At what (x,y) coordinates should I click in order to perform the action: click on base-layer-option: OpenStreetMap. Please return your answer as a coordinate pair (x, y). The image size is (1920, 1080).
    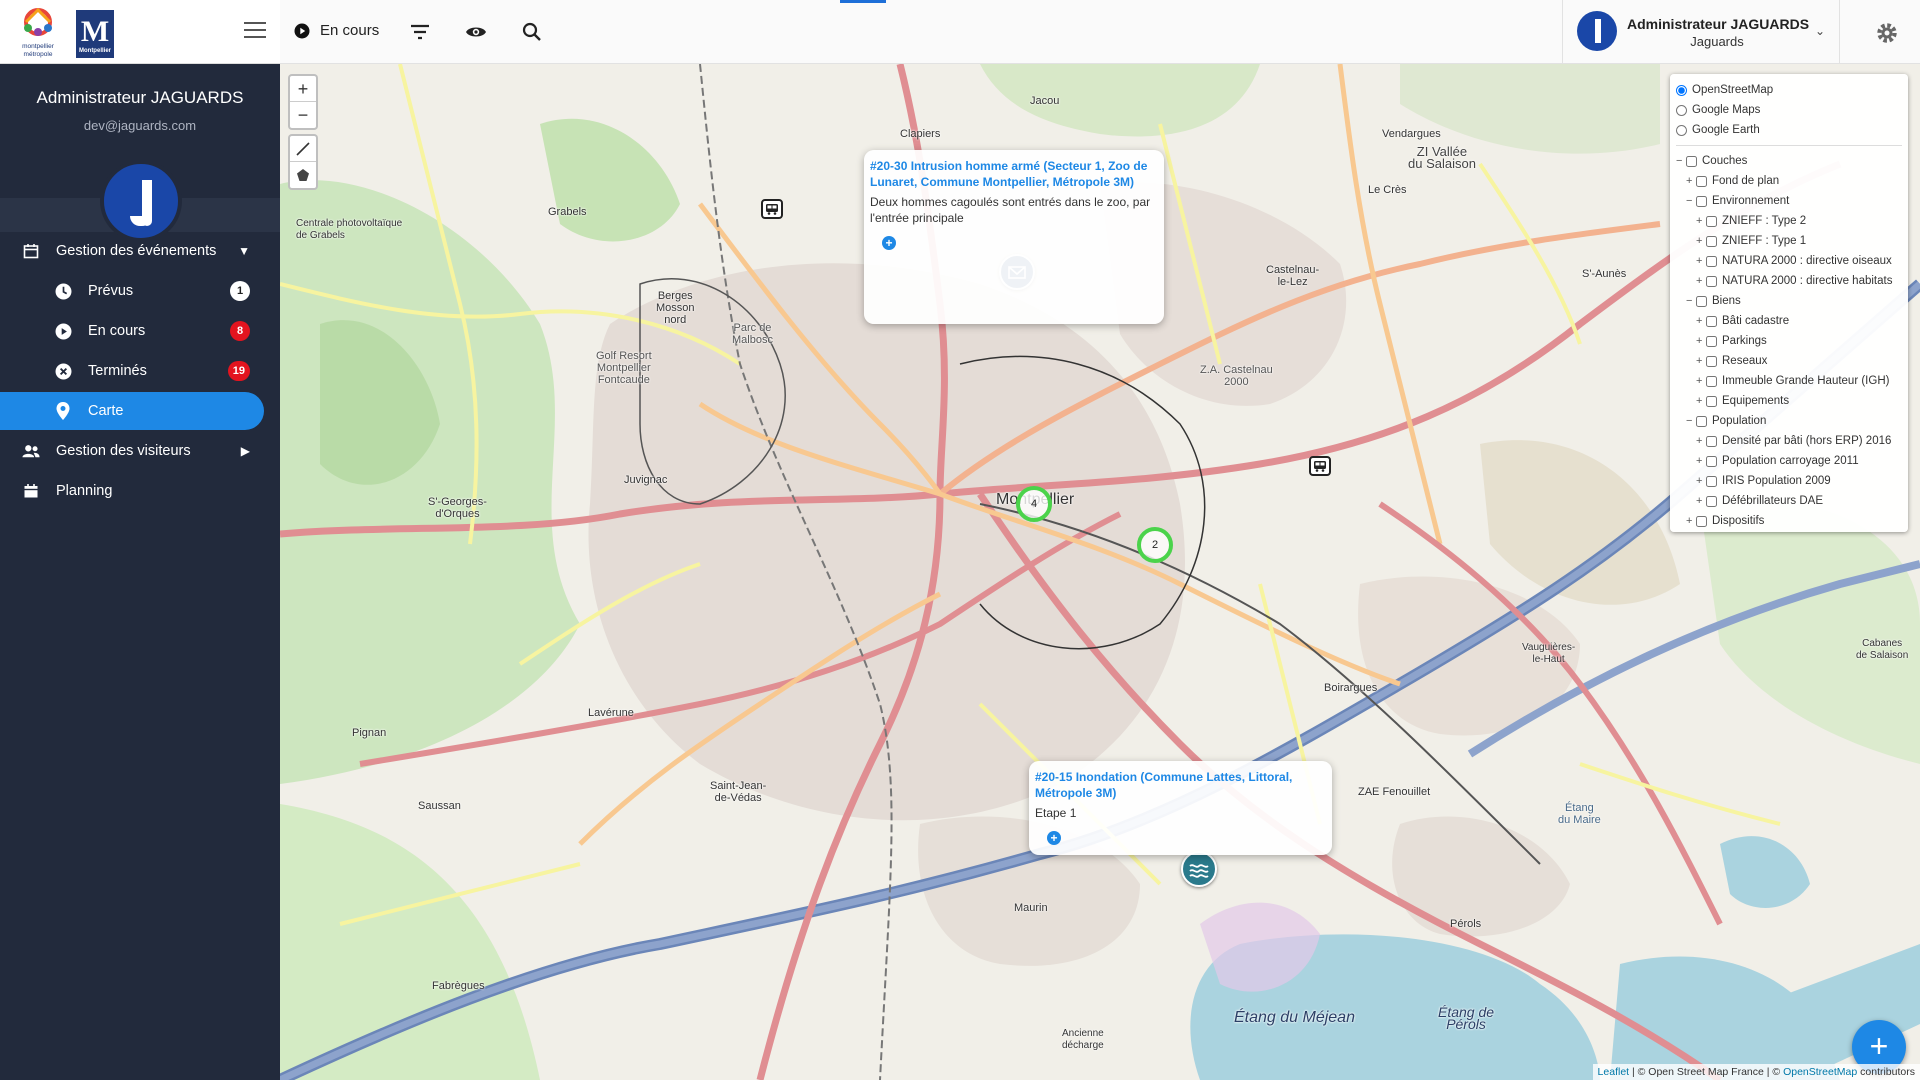
    Looking at the image, I should click on (1789, 90).